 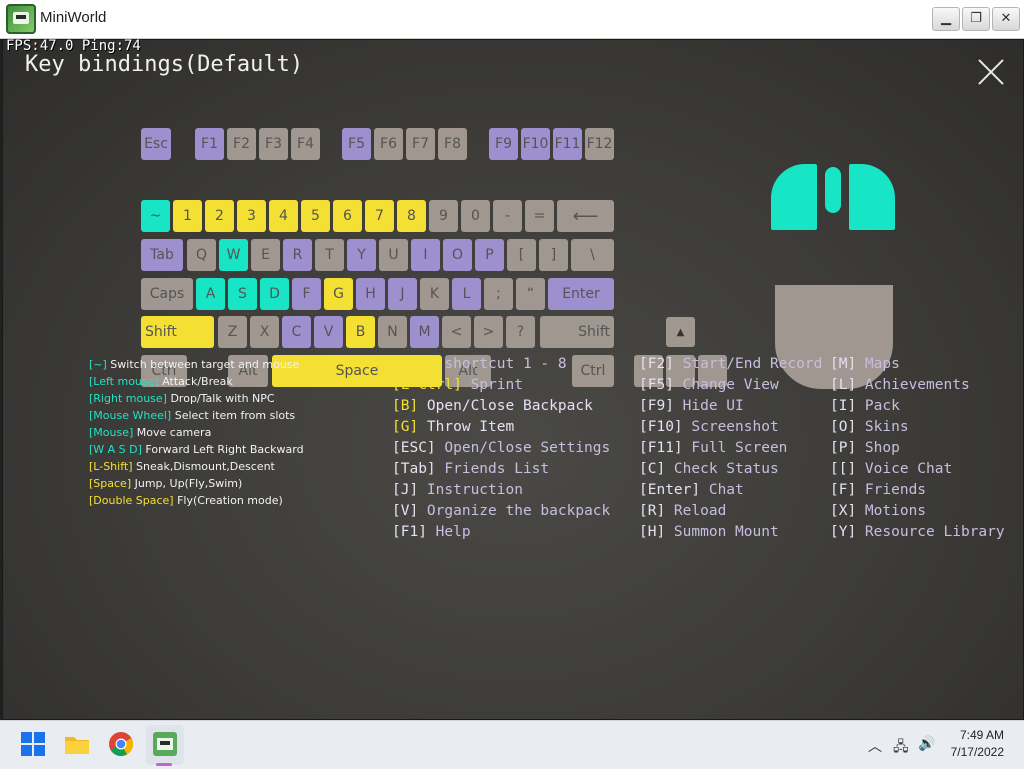 I want to click on key-e: E, so click(x=265, y=255).